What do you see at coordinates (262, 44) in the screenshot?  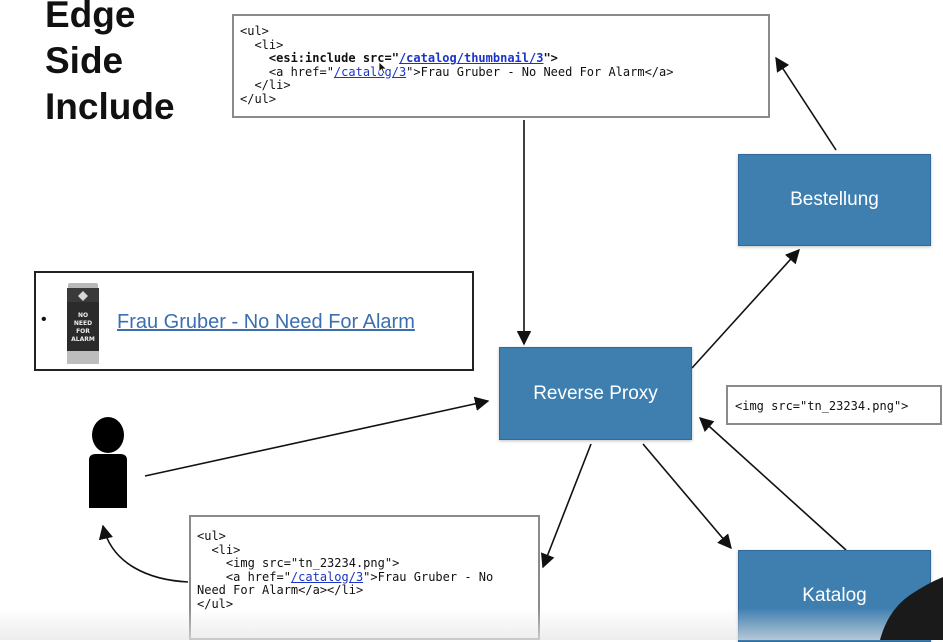 I see `esi-code-line-2: <li>` at bounding box center [262, 44].